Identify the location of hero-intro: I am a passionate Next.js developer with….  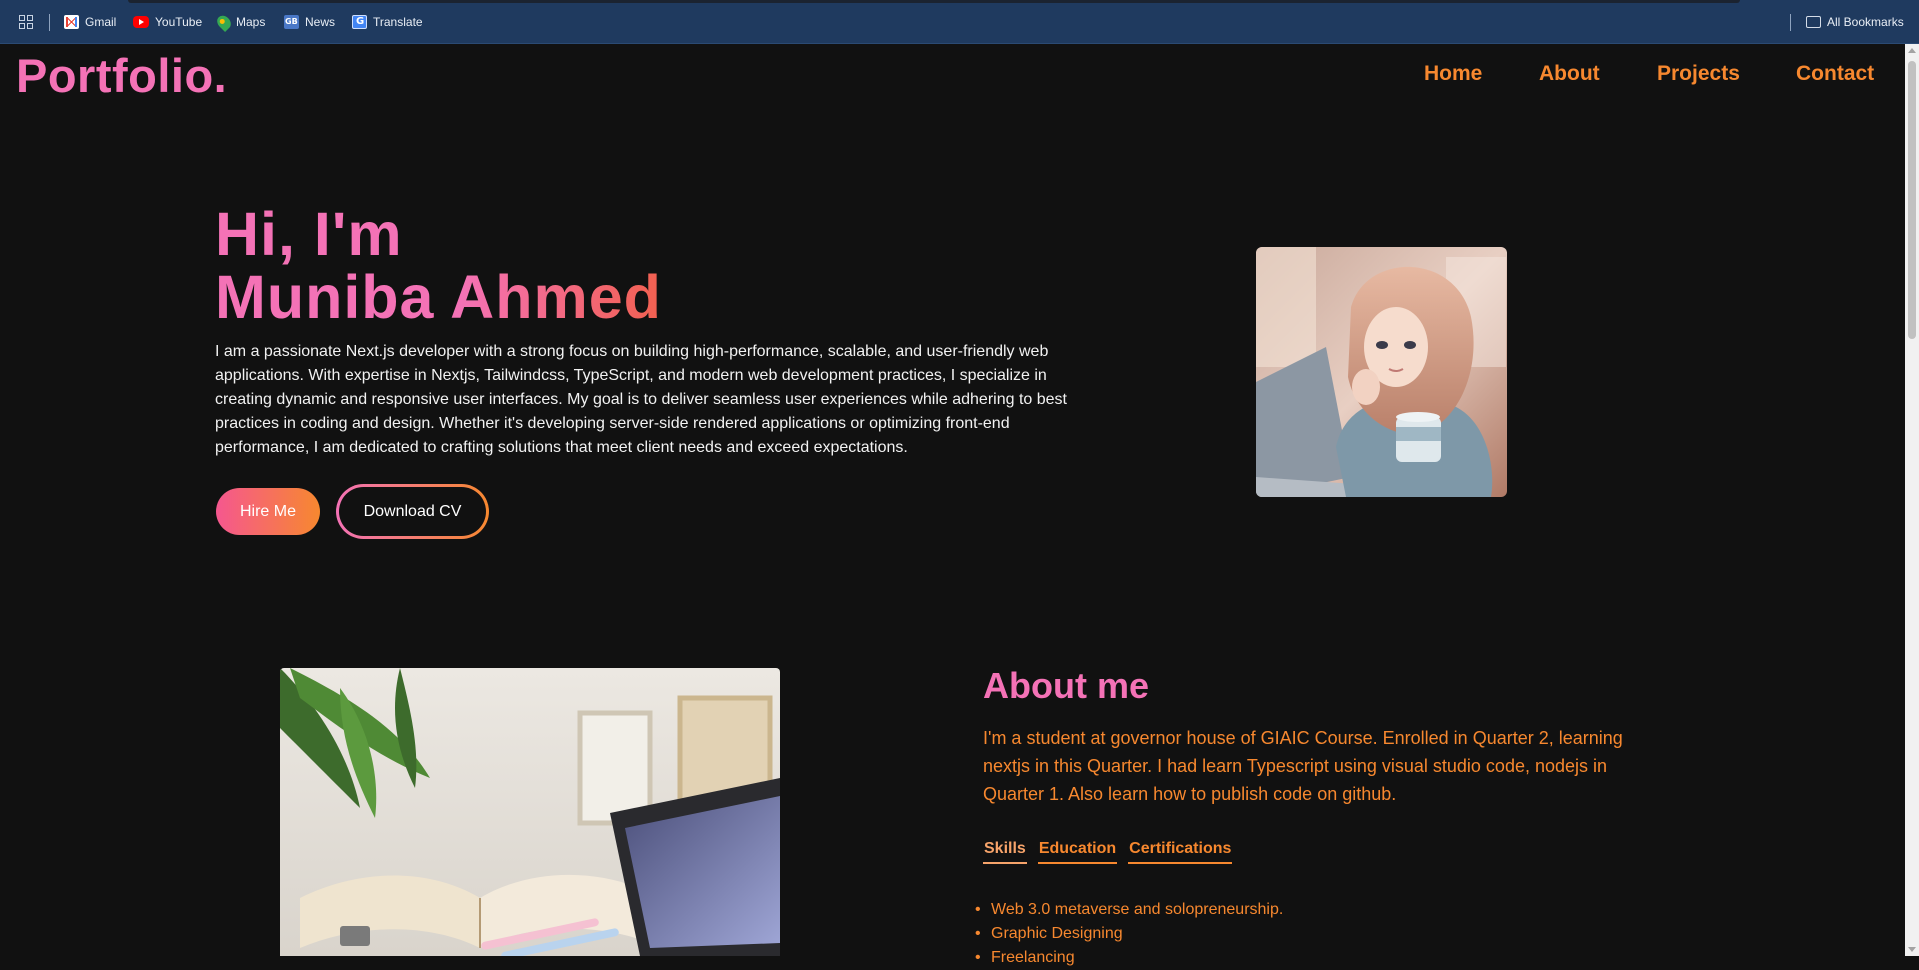
(641, 399).